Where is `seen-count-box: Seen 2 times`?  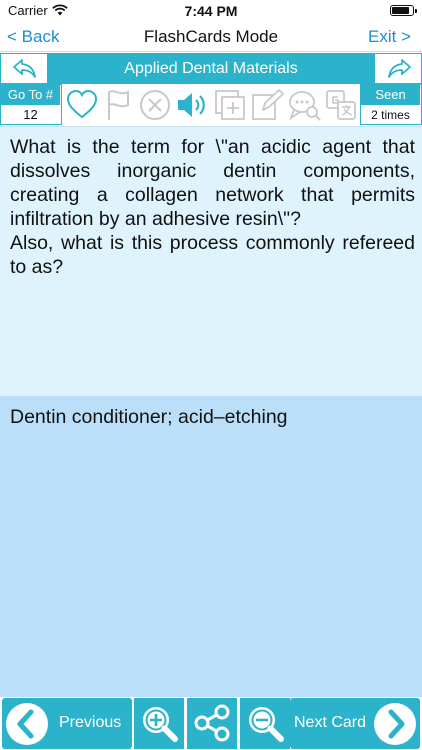
seen-count-box: Seen 2 times is located at coordinates (391, 104).